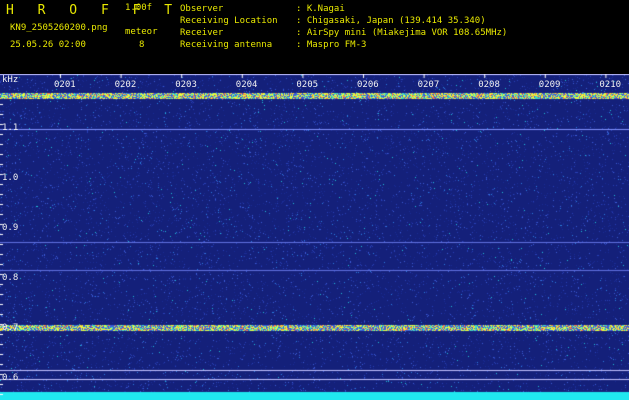  What do you see at coordinates (489, 85) in the screenshot?
I see `time-tick-0208: 0208` at bounding box center [489, 85].